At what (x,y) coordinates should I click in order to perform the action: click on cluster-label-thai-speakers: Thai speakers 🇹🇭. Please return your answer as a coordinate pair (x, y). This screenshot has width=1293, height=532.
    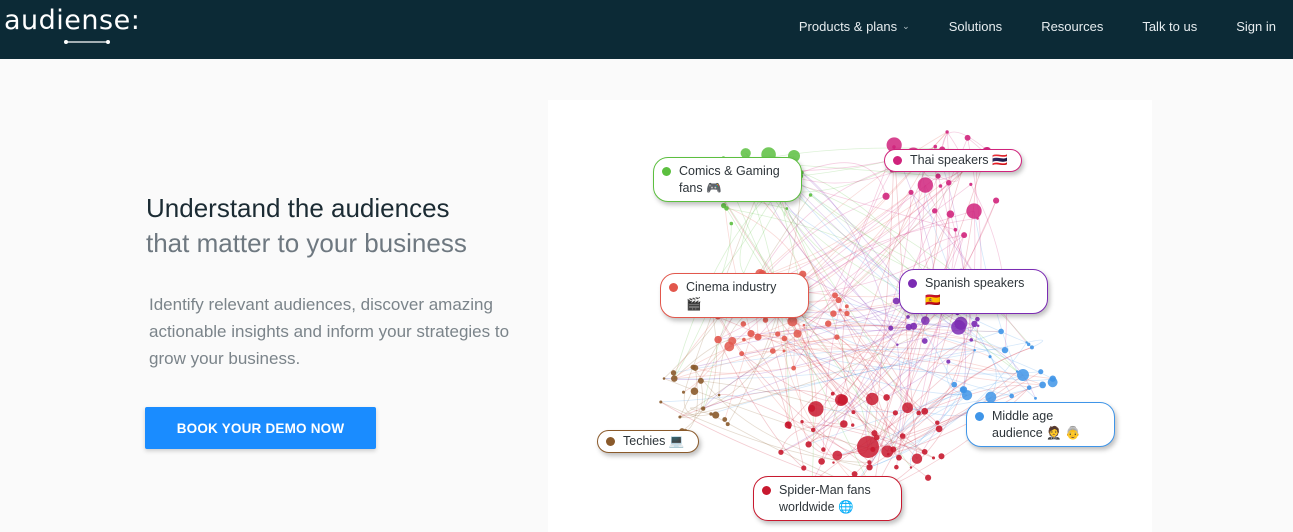
    Looking at the image, I should click on (953, 160).